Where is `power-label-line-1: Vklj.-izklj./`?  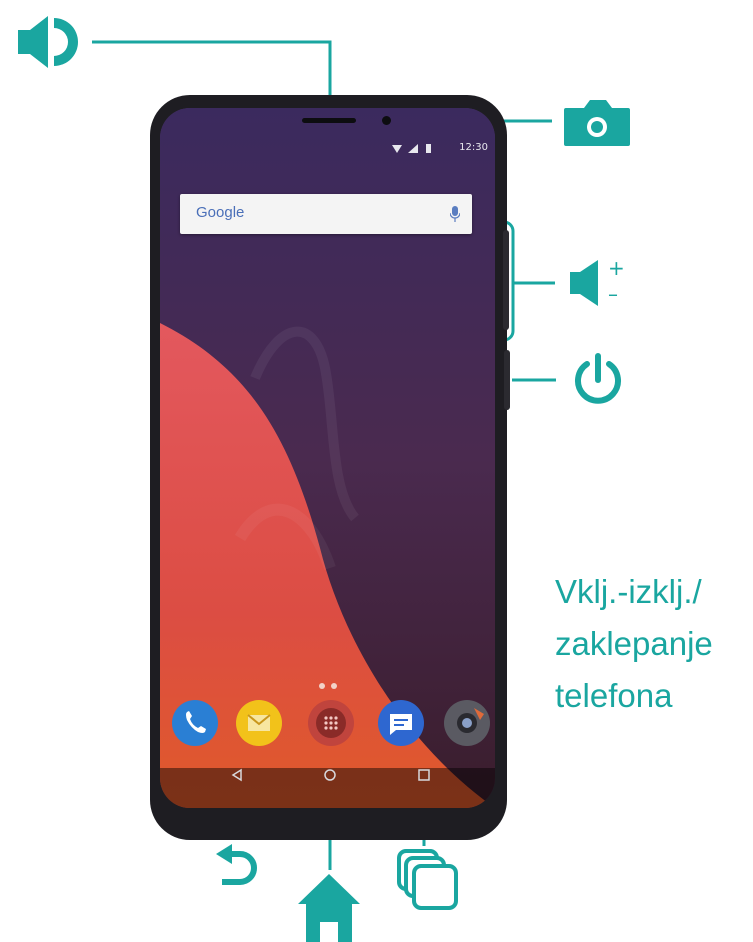 power-label-line-1: Vklj.-izklj./ is located at coordinates (628, 591).